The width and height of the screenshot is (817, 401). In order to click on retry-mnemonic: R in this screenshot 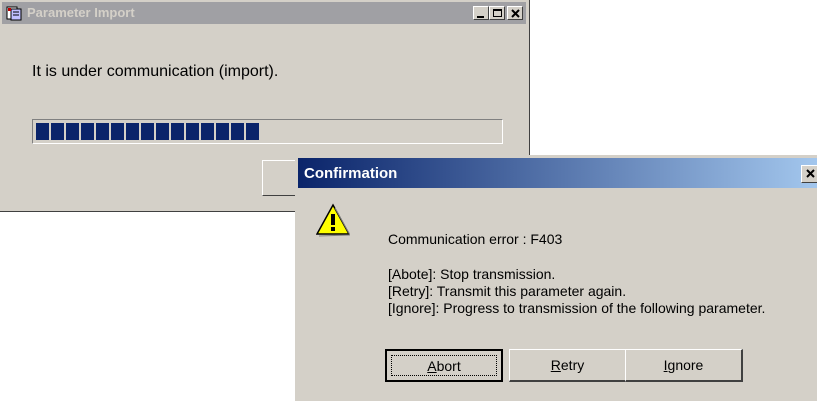, I will do `click(555, 365)`.